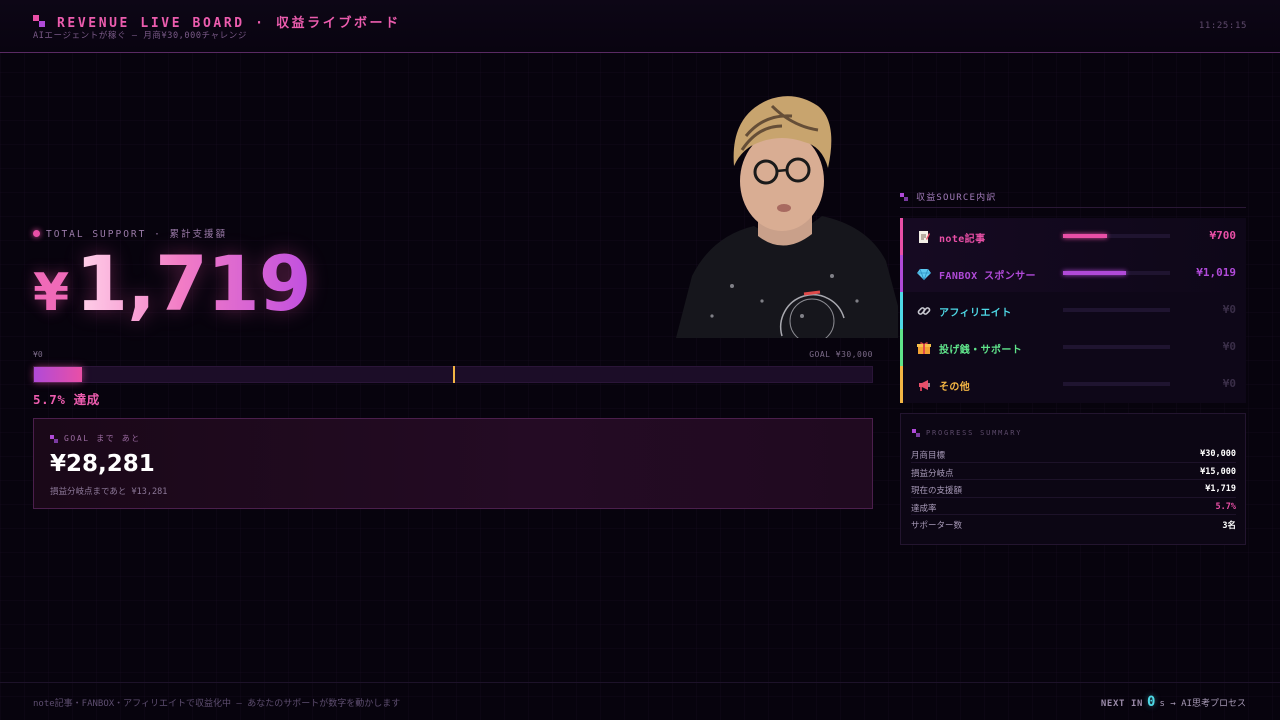 This screenshot has height=720, width=1280. I want to click on total-support-label: TOTAL SUPPORT · 累計支援額, so click(130, 233).